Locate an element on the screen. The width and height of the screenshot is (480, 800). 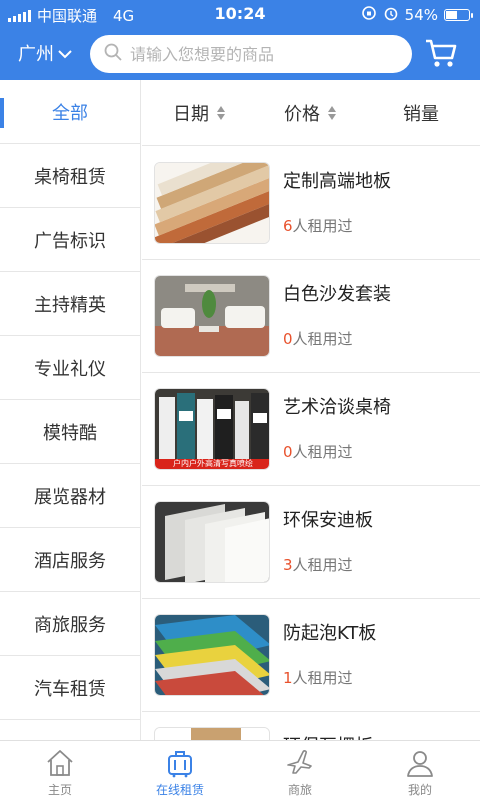
sidebar-item-exhibition: 展览器材 is located at coordinates (70, 496).